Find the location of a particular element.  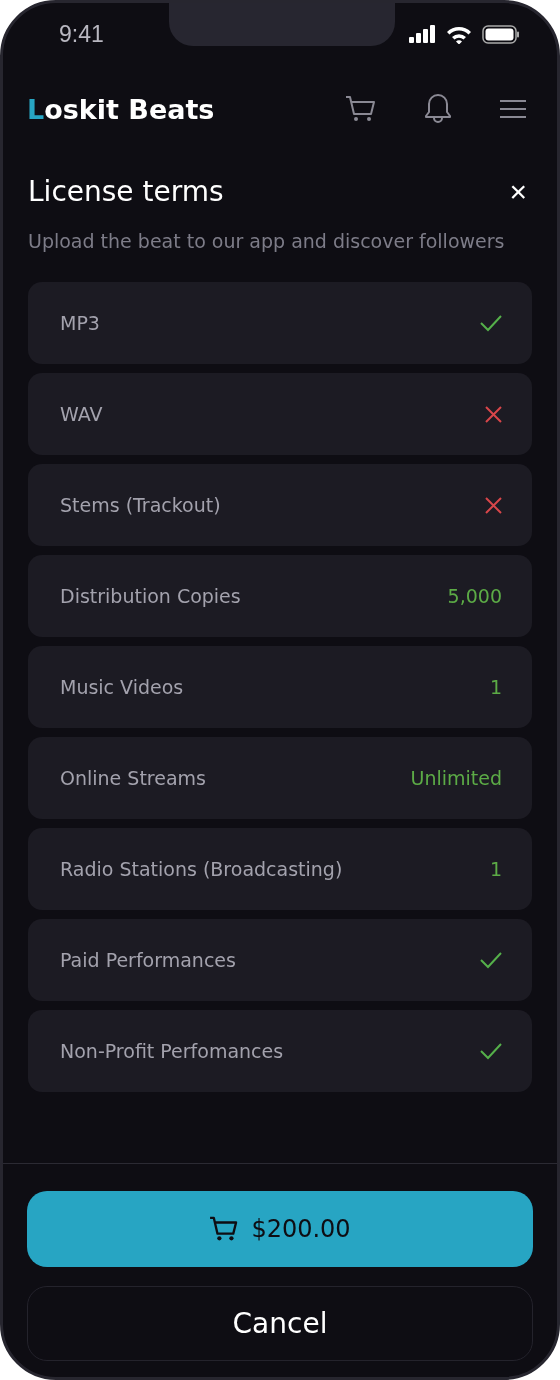

wifi-icon is located at coordinates (459, 34).